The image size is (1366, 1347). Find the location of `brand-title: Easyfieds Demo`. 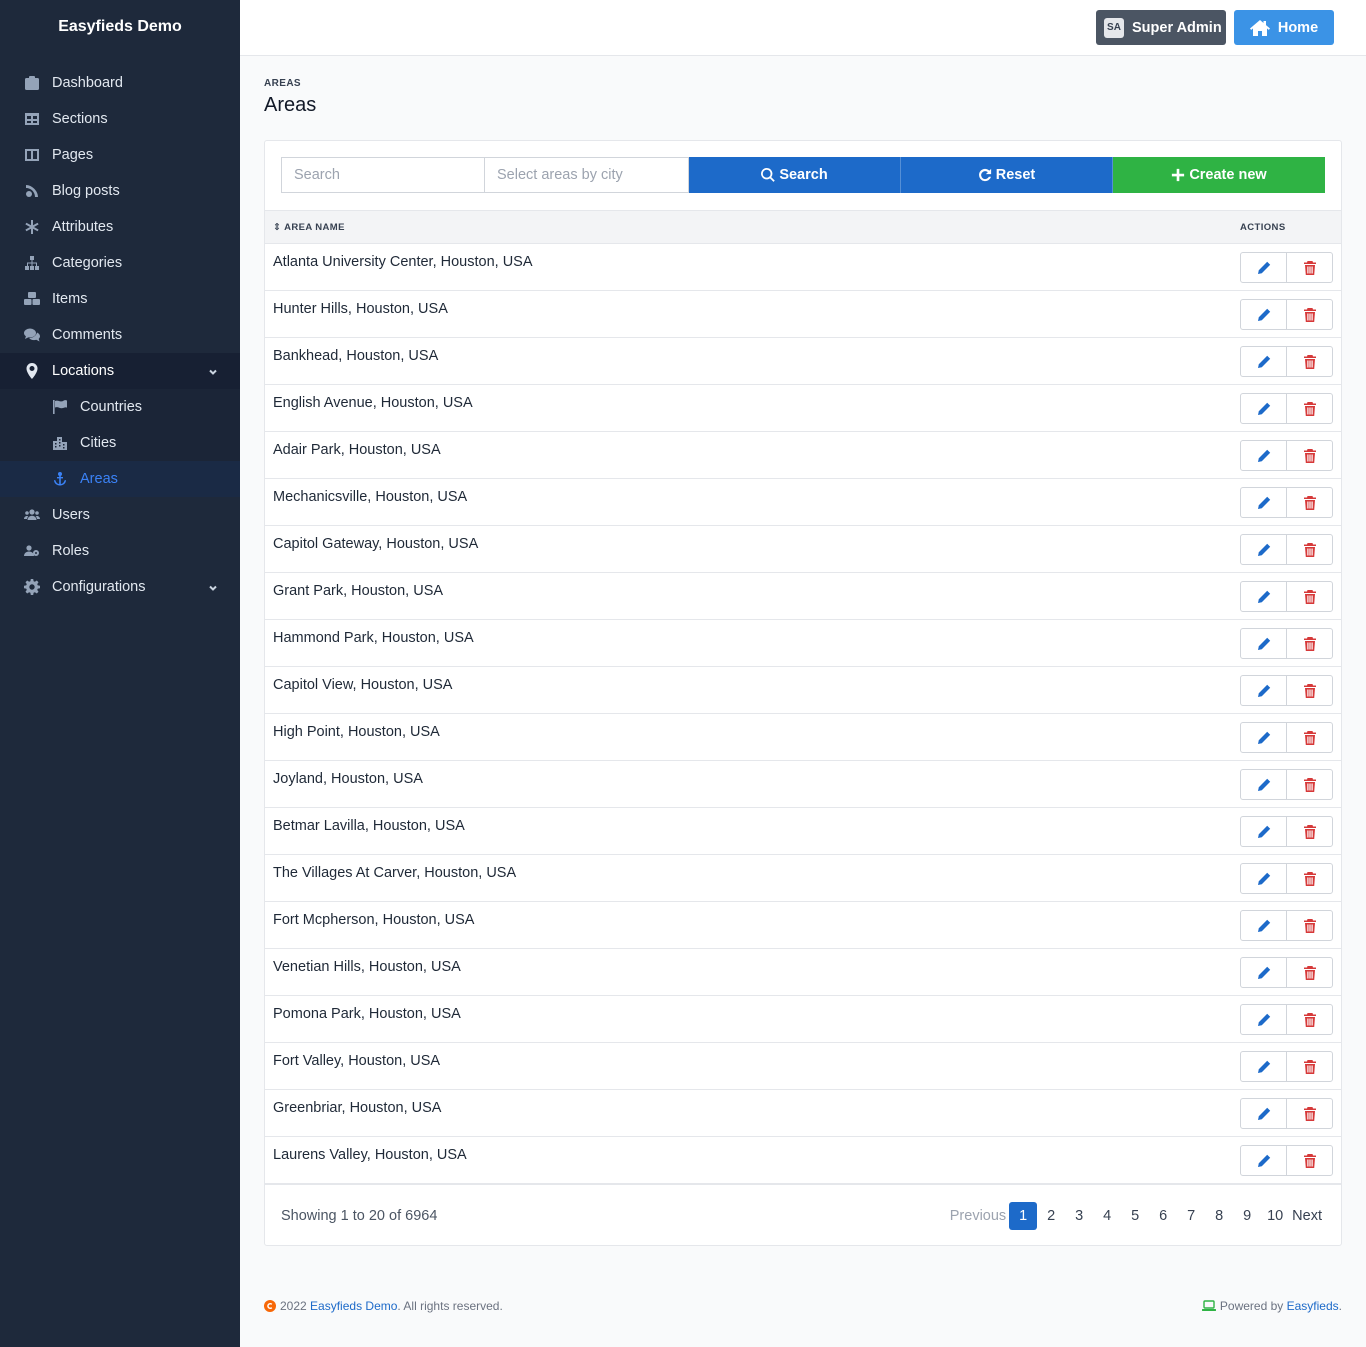

brand-title: Easyfieds Demo is located at coordinates (120, 27).